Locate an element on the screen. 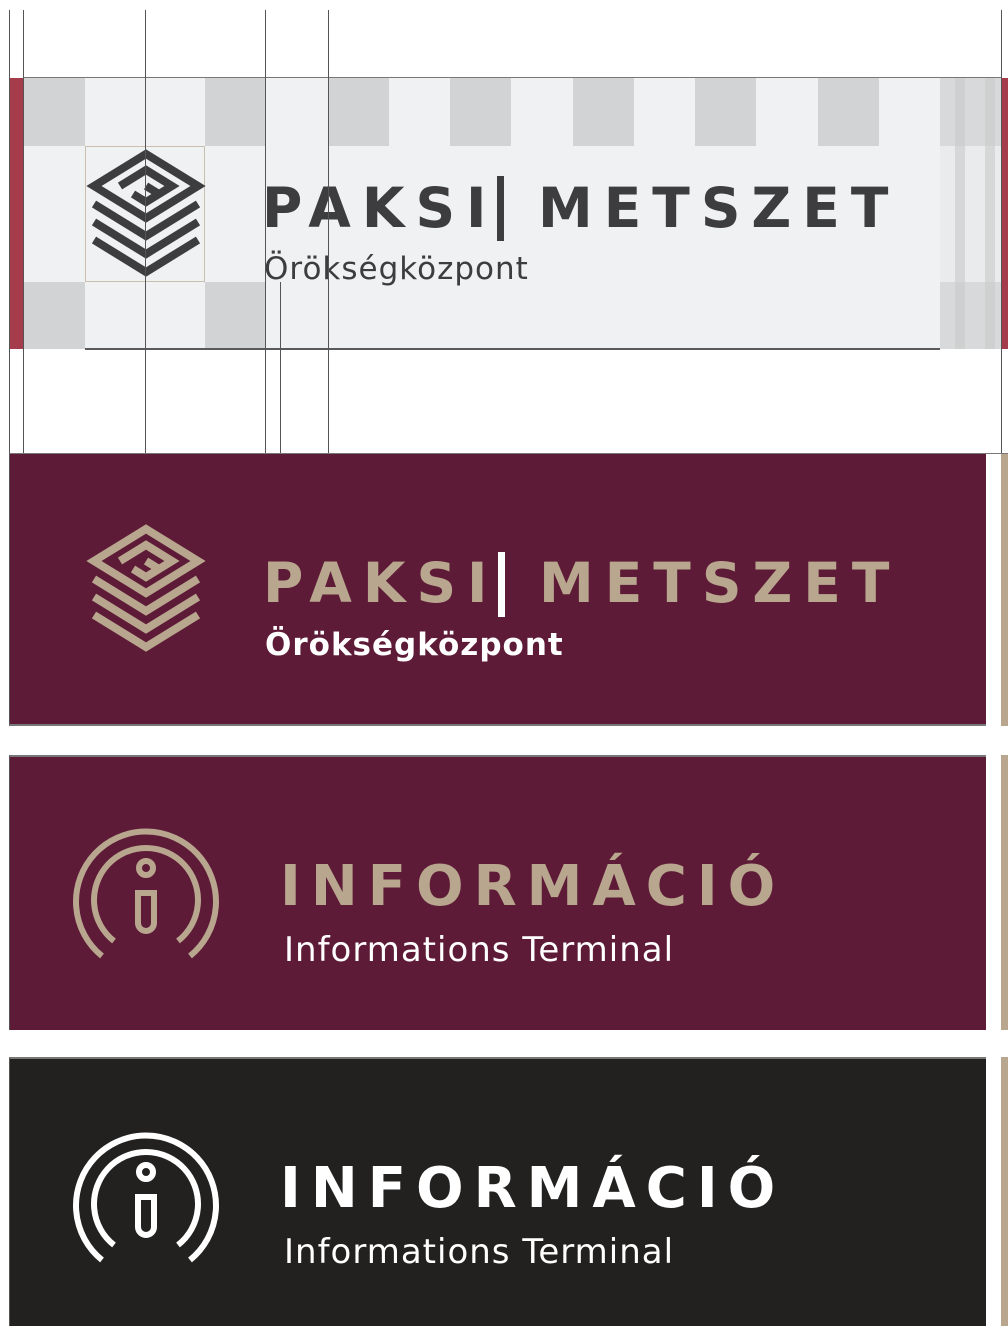  panel-bottom-line is located at coordinates (512, 349).